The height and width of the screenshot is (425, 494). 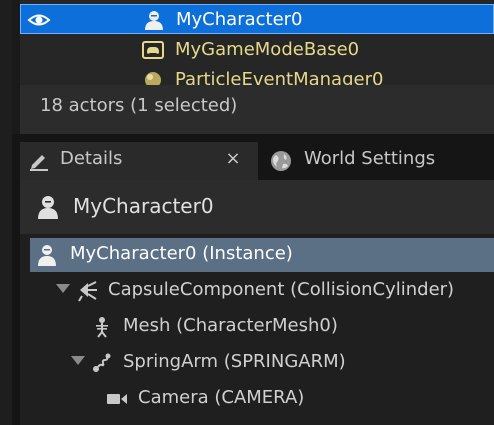 What do you see at coordinates (39, 163) in the screenshot?
I see `details-pencil-icon` at bounding box center [39, 163].